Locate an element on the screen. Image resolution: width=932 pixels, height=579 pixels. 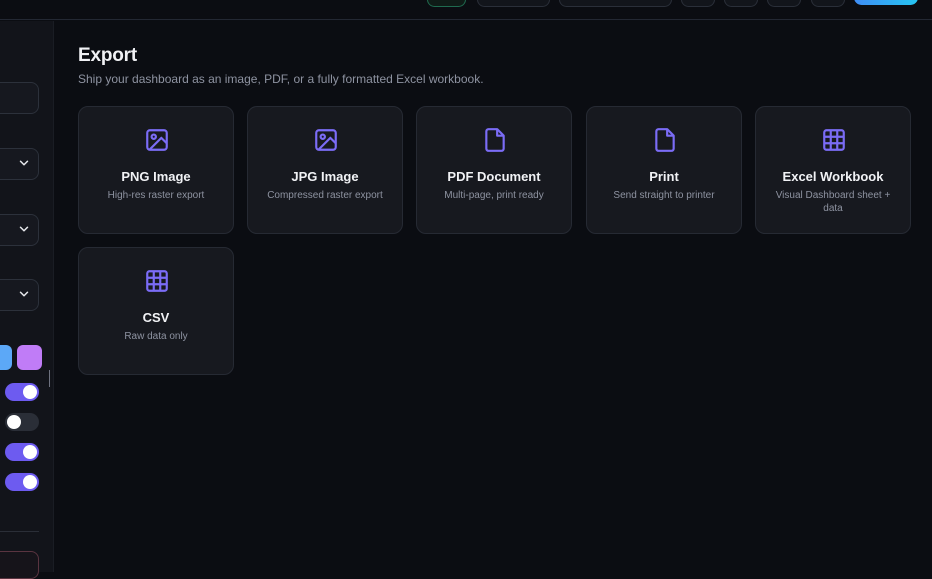
toolbar-button is located at coordinates (513, 3).